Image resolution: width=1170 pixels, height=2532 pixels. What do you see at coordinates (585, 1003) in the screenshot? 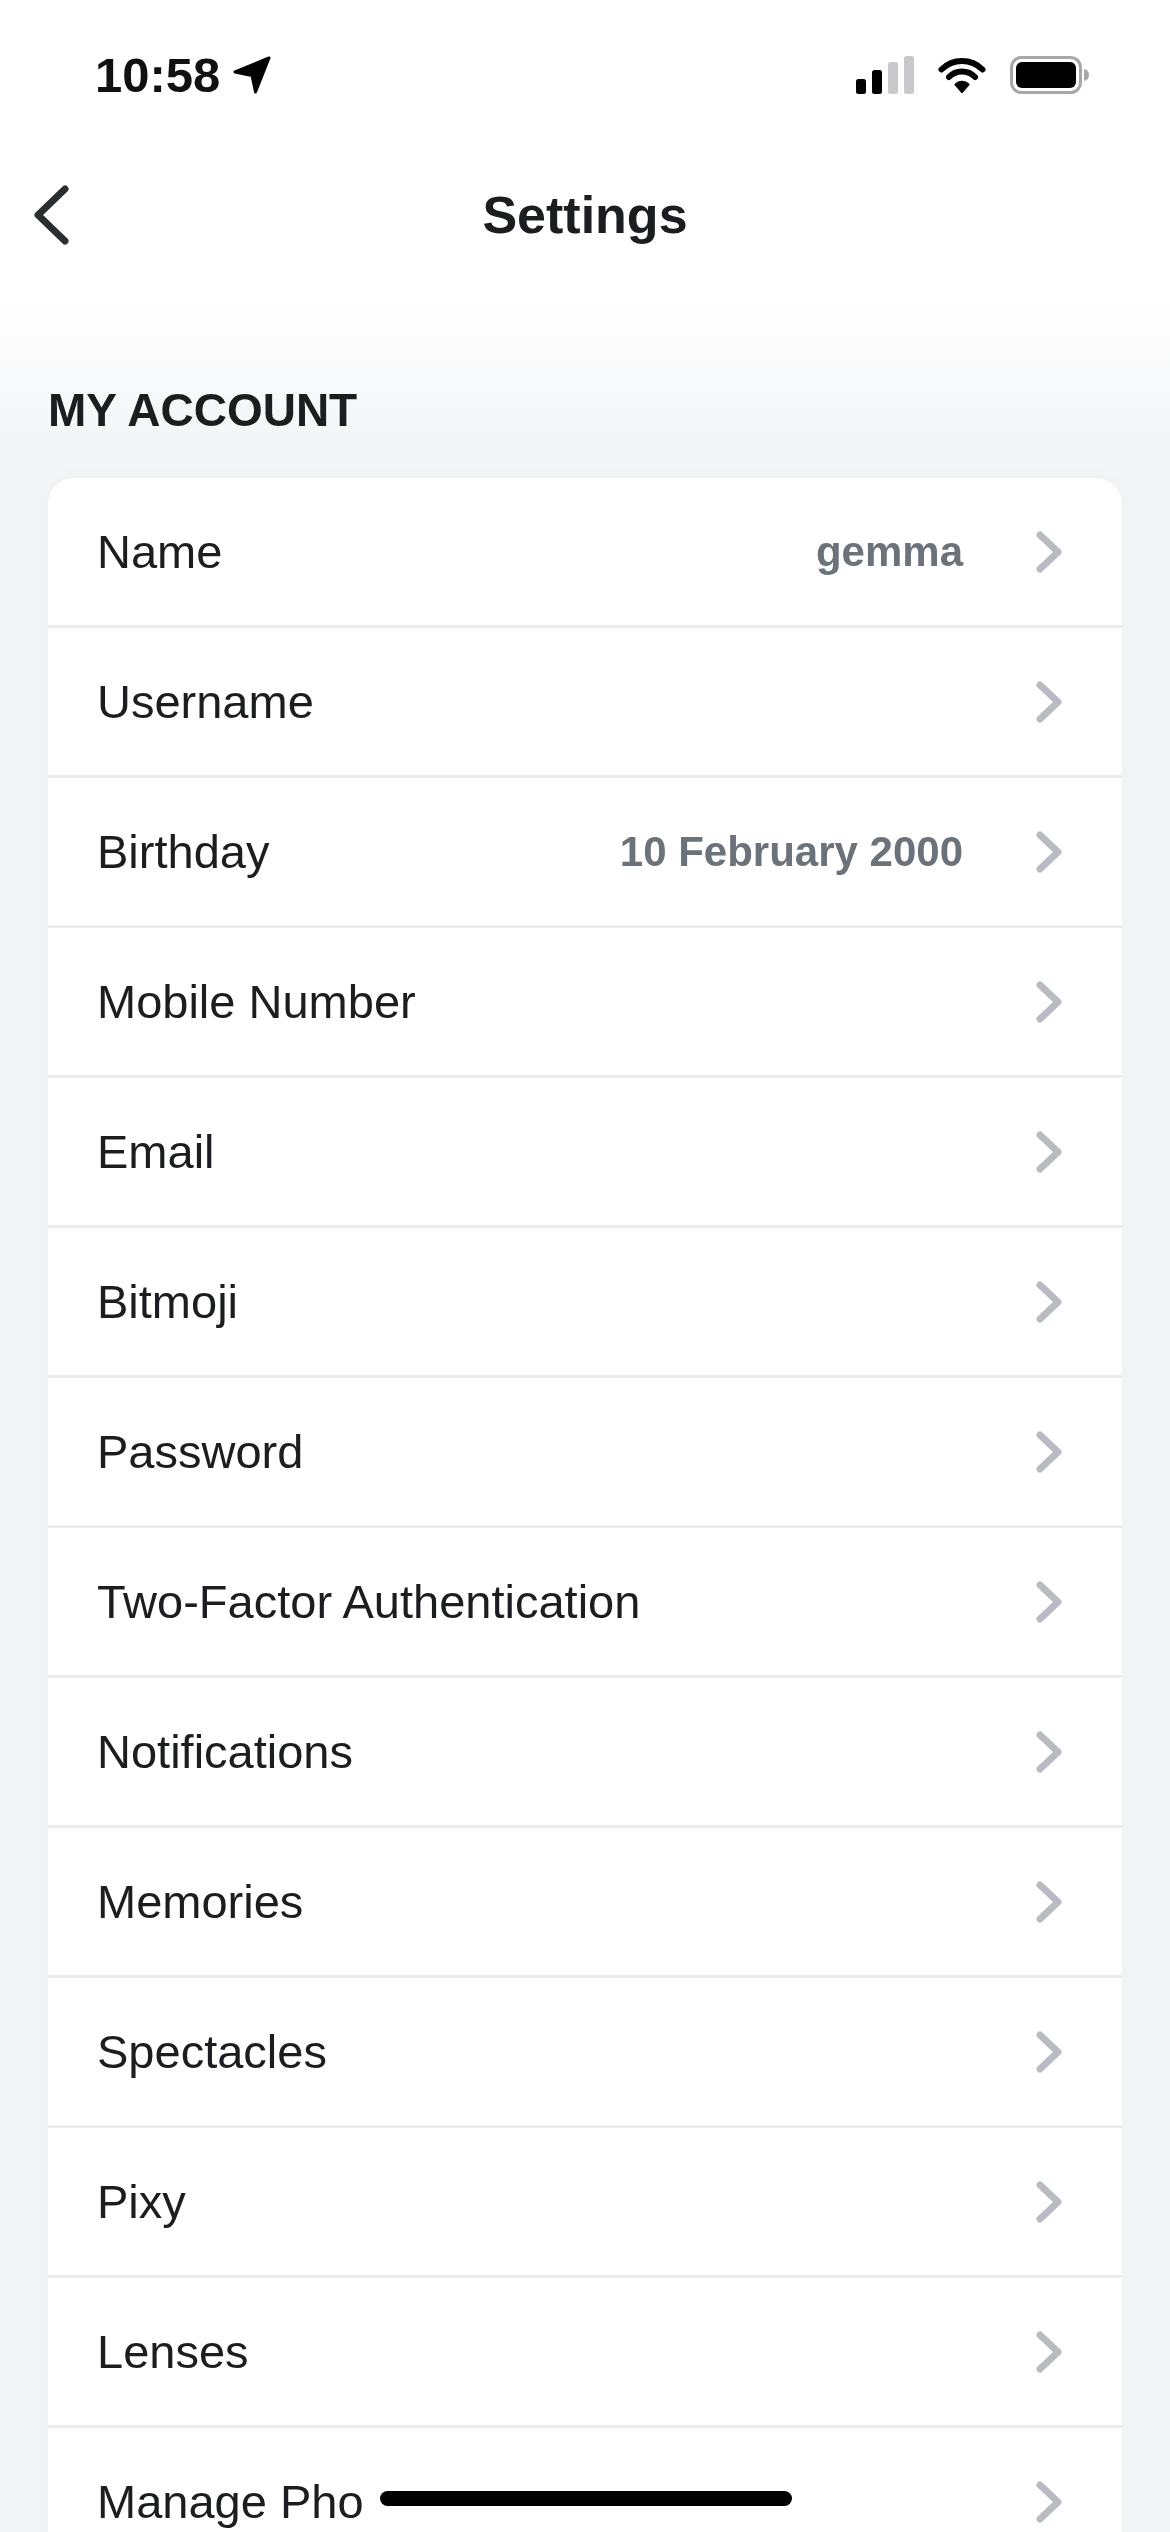
I see `settings-row: Mobile Number` at bounding box center [585, 1003].